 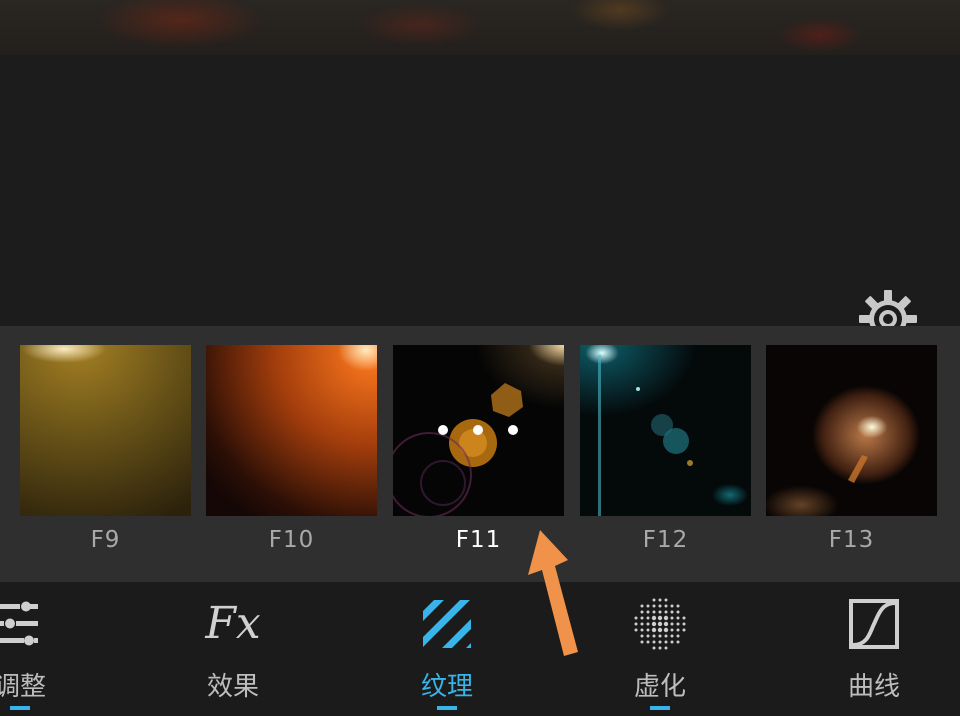 What do you see at coordinates (874, 624) in the screenshot?
I see `curve-icon` at bounding box center [874, 624].